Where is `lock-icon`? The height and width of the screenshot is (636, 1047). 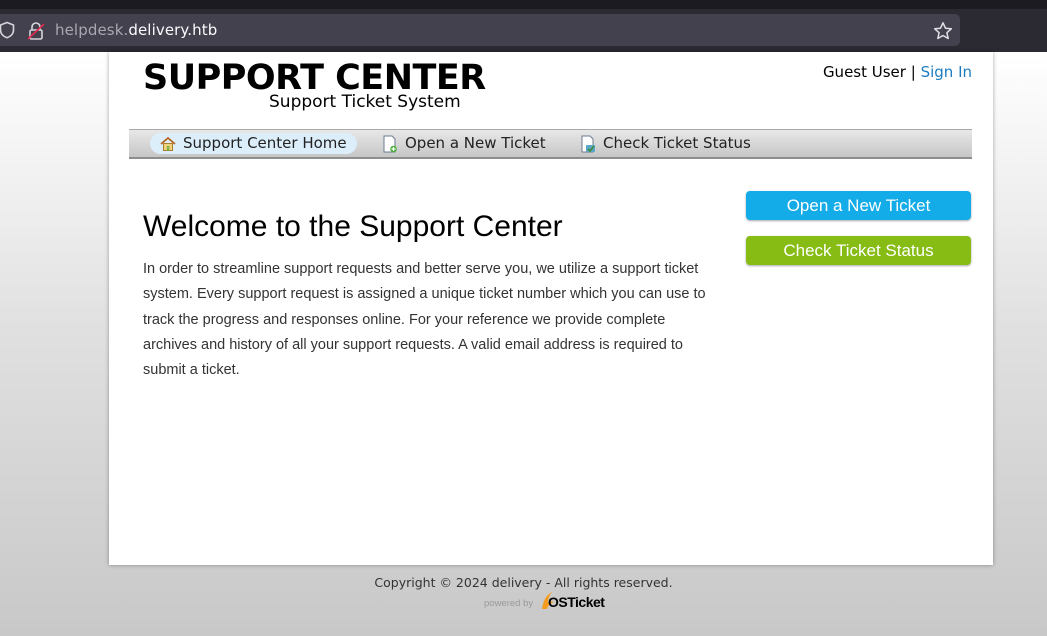 lock-icon is located at coordinates (36, 31).